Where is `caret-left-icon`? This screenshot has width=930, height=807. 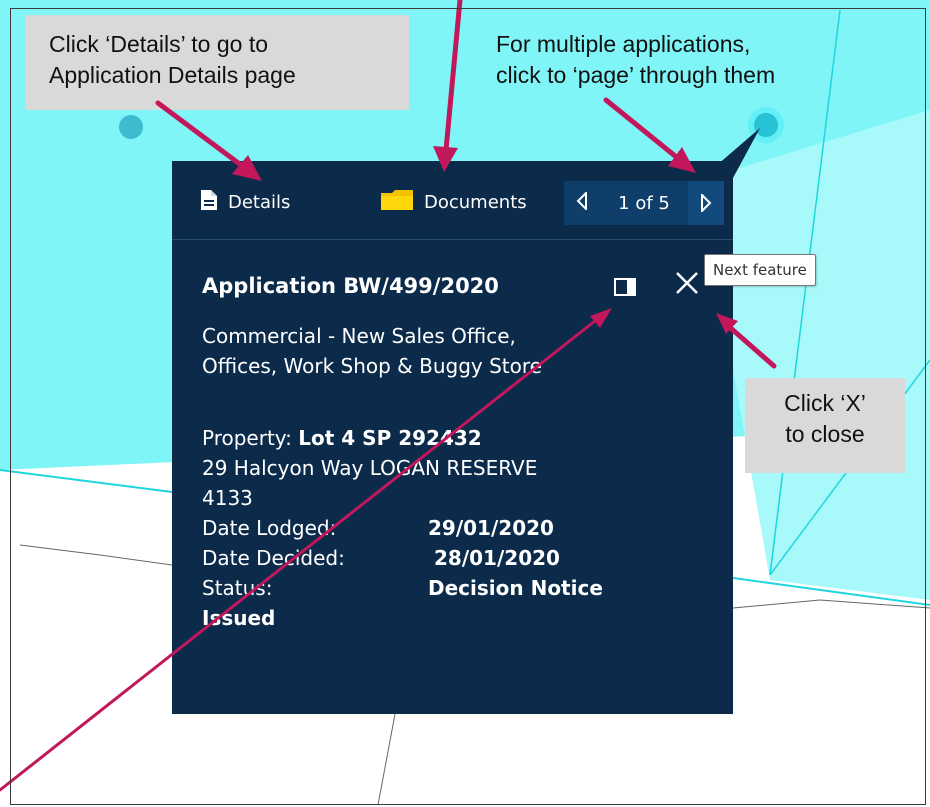
caret-left-icon is located at coordinates (581, 201).